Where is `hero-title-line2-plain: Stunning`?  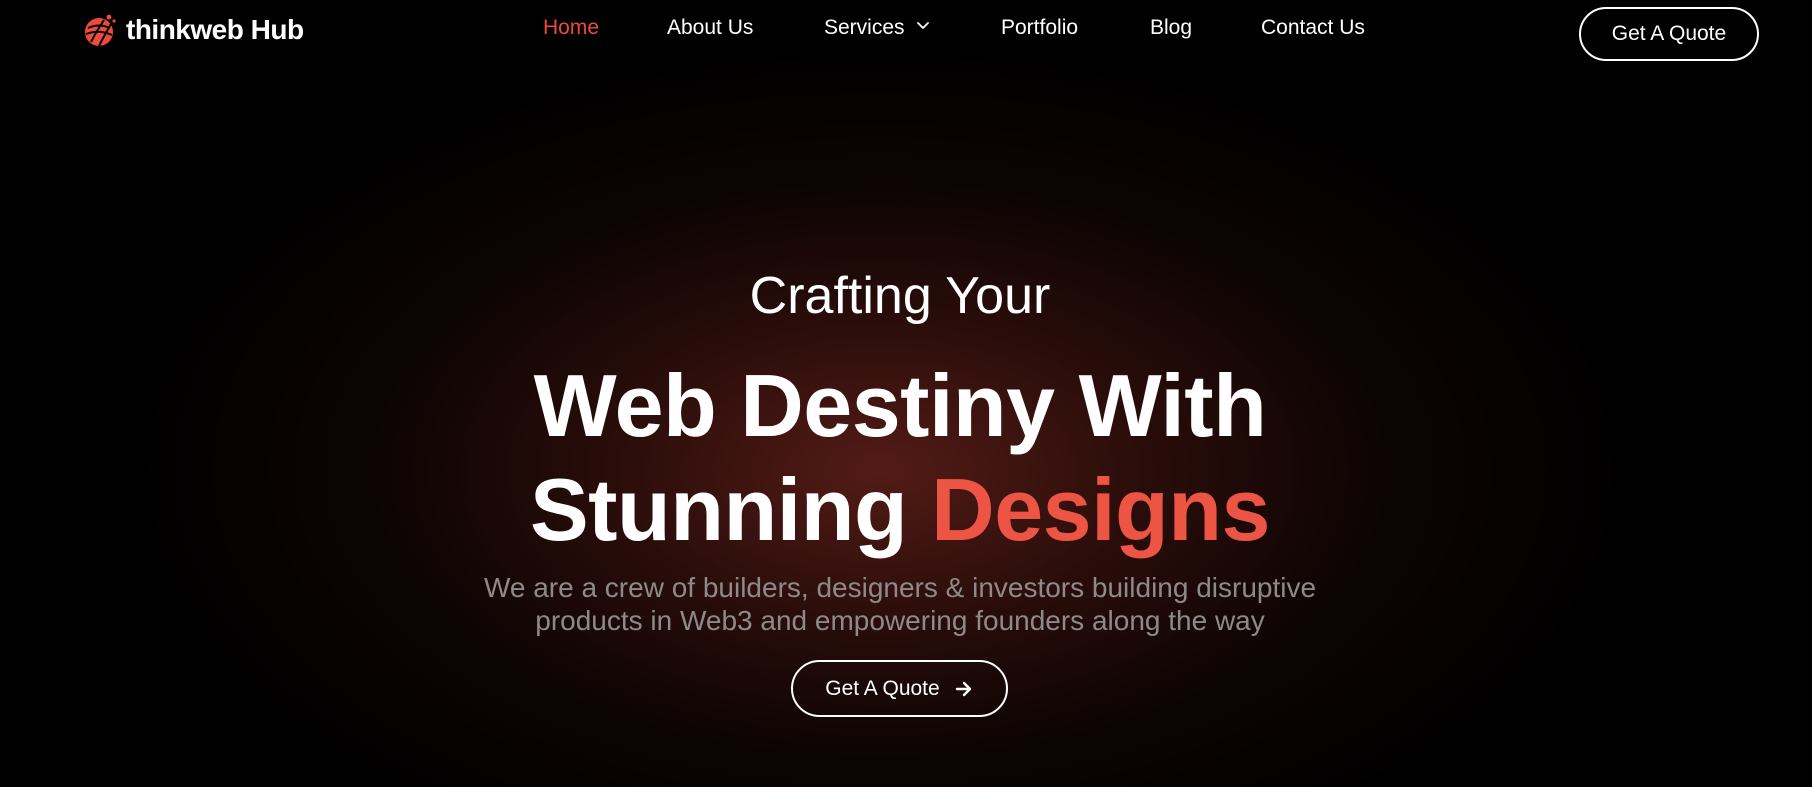
hero-title-line2-plain: Stunning is located at coordinates (730, 509).